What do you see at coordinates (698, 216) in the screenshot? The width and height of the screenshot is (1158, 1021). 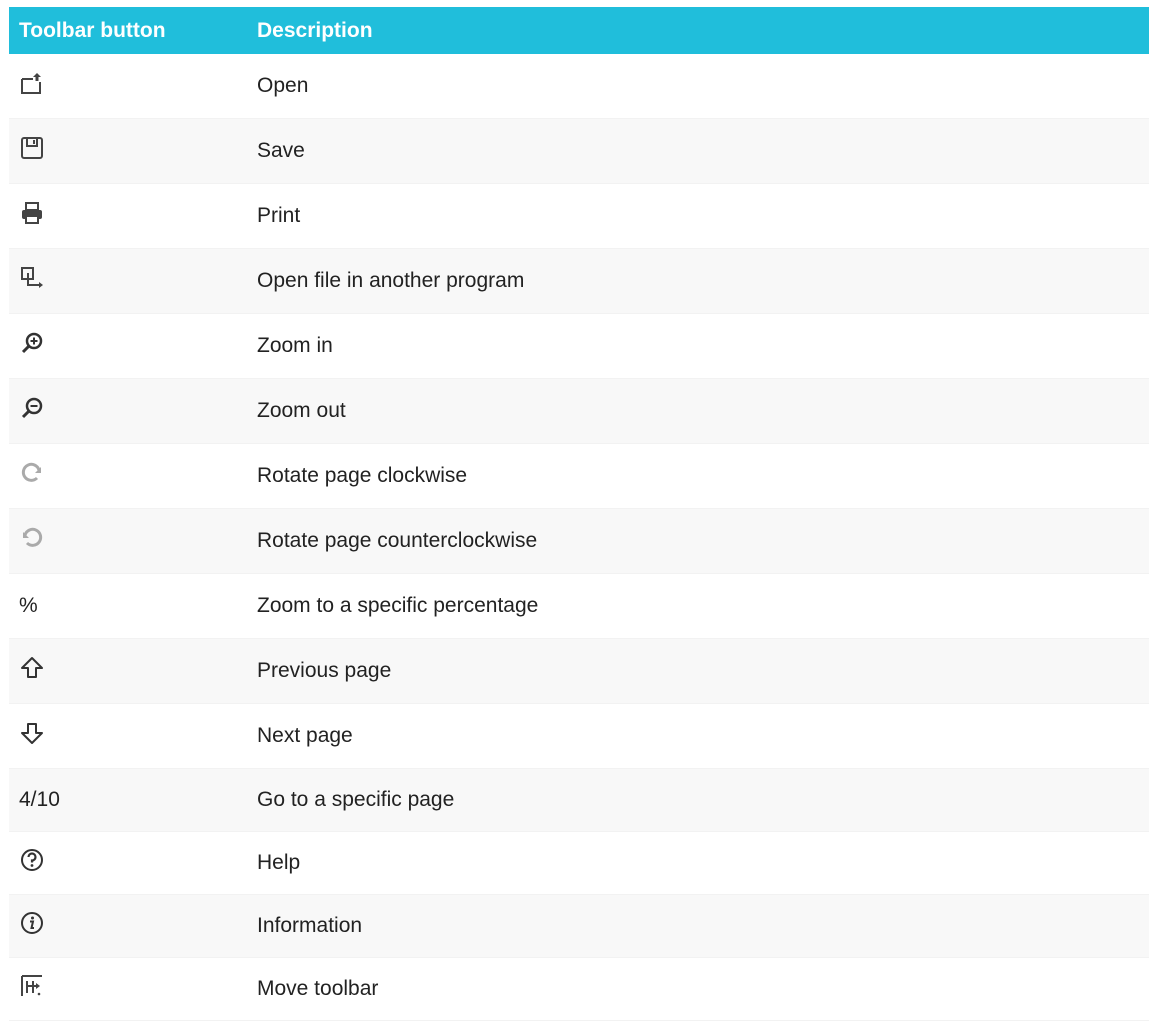 I see `description-cell: Print` at bounding box center [698, 216].